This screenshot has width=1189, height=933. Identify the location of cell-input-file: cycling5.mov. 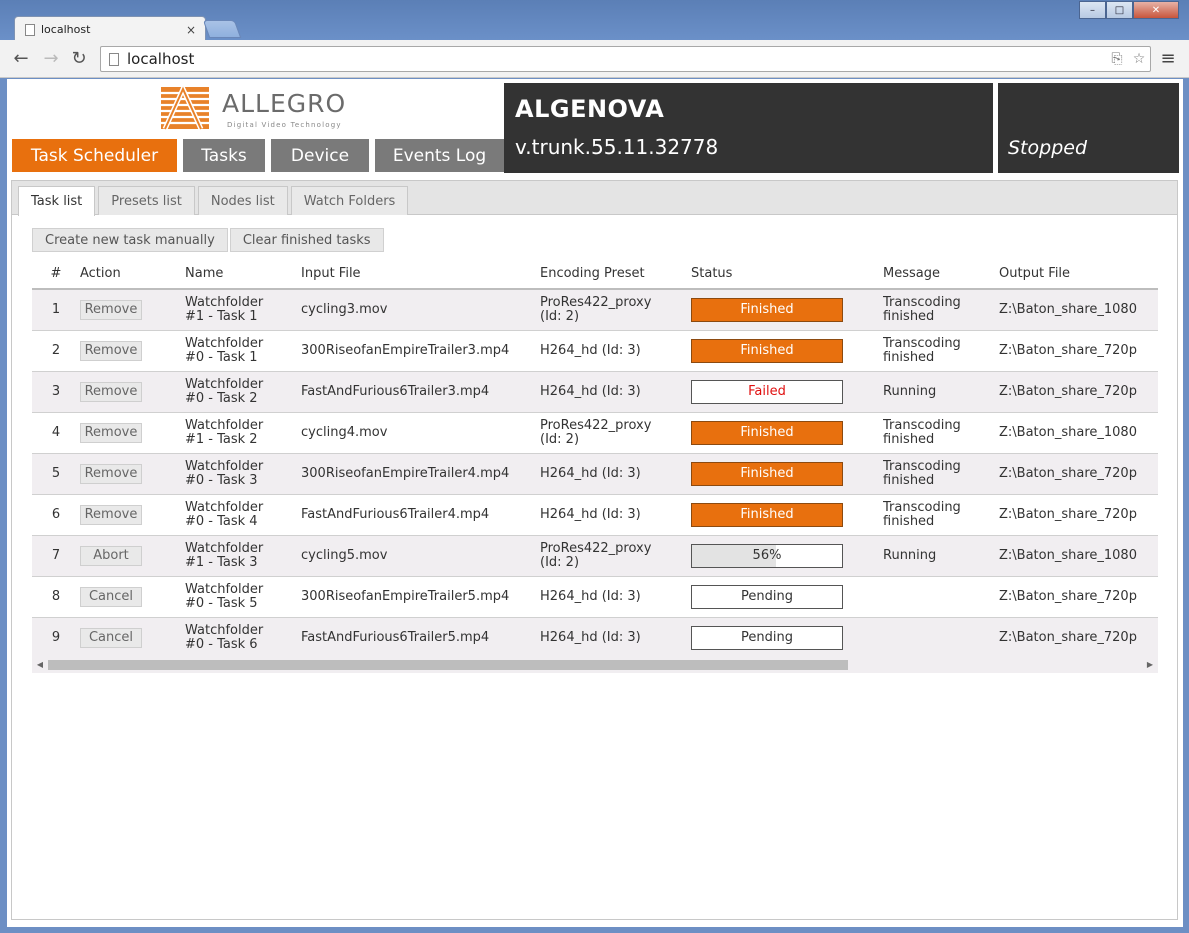
(420, 556).